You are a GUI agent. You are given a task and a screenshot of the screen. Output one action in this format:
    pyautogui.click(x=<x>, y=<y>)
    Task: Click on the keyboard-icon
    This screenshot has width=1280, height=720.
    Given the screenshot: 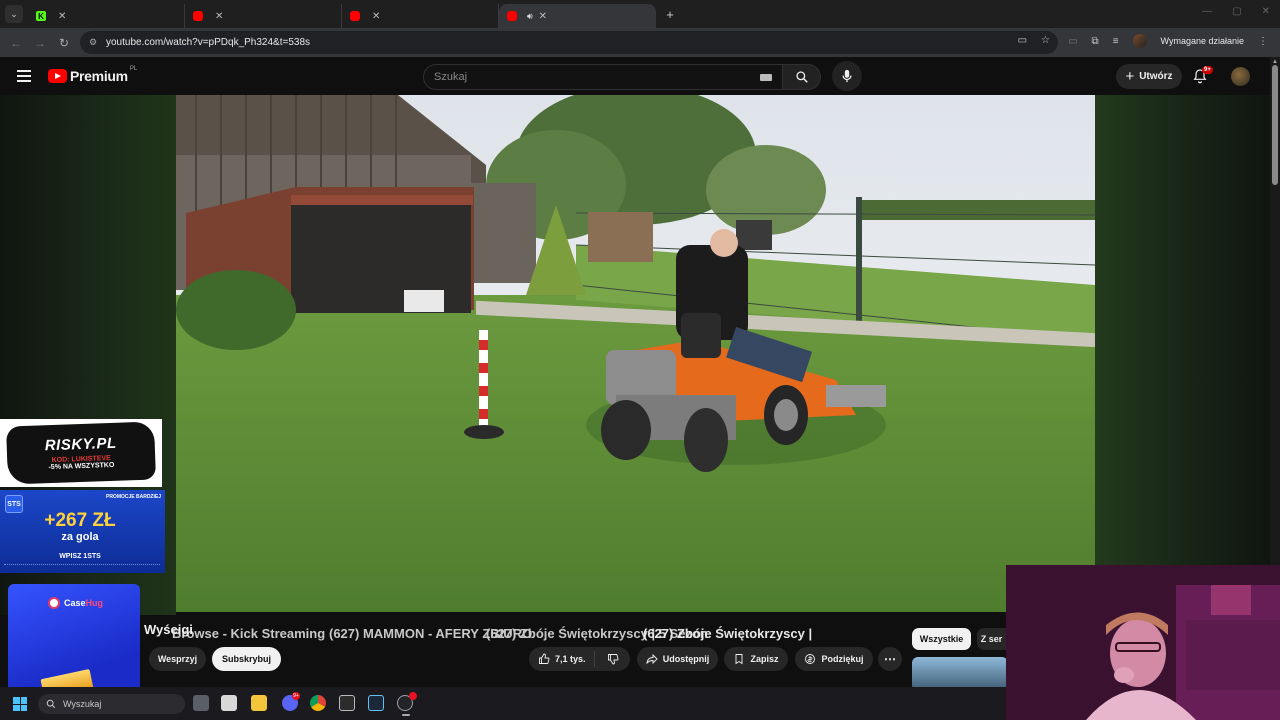 What is the action you would take?
    pyautogui.click(x=766, y=77)
    